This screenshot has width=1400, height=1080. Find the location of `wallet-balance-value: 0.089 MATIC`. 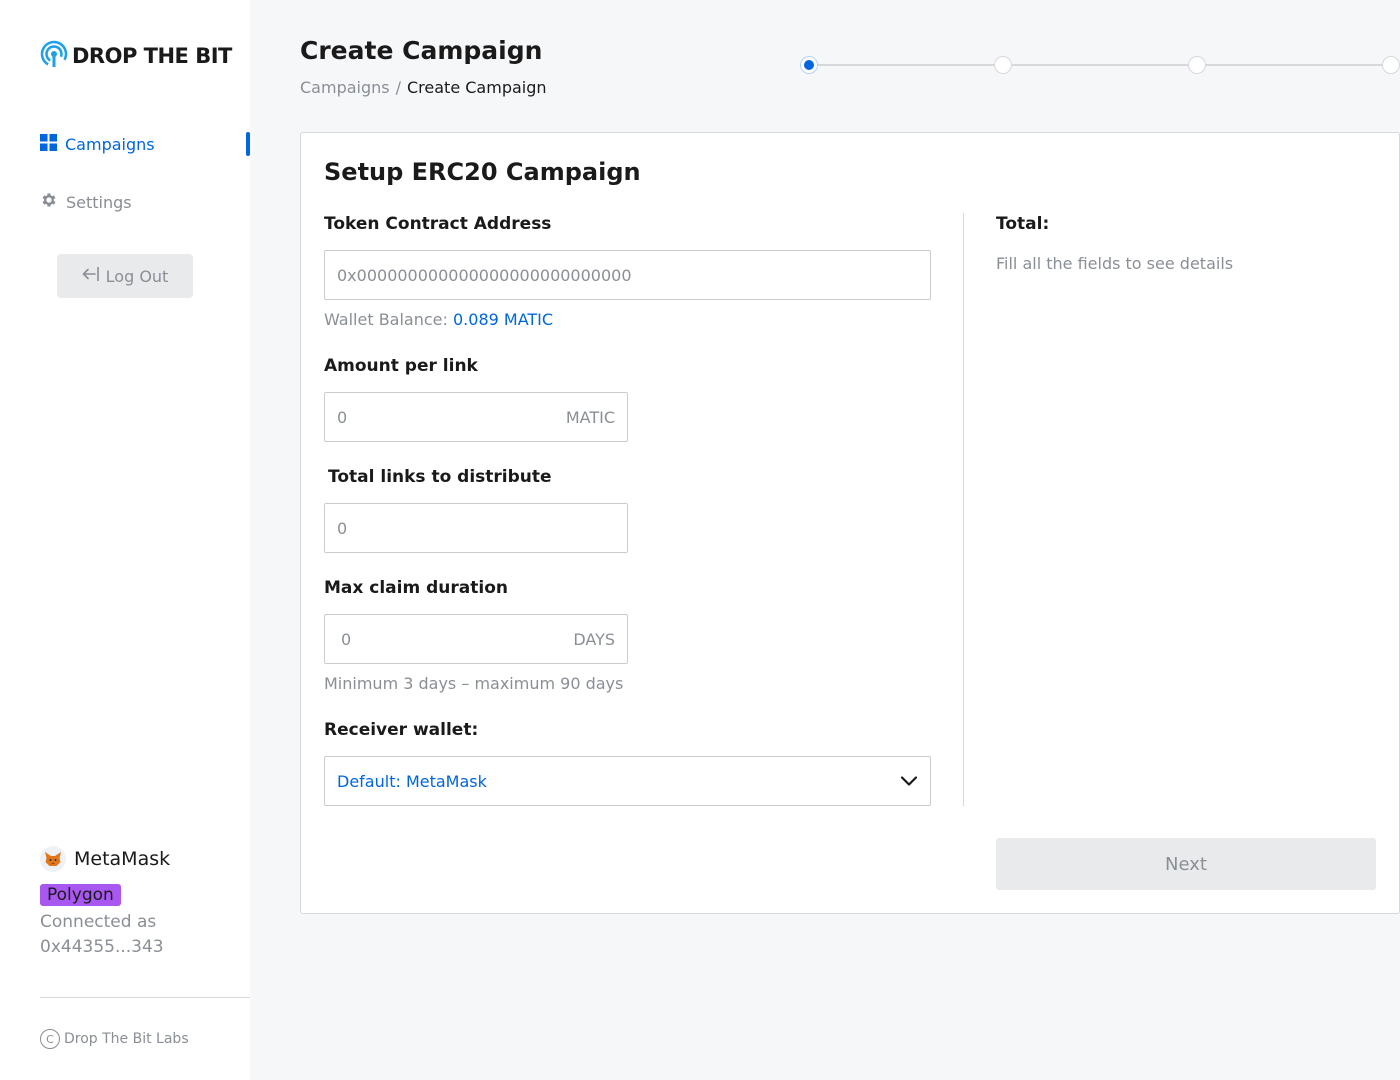

wallet-balance-value: 0.089 MATIC is located at coordinates (503, 319).